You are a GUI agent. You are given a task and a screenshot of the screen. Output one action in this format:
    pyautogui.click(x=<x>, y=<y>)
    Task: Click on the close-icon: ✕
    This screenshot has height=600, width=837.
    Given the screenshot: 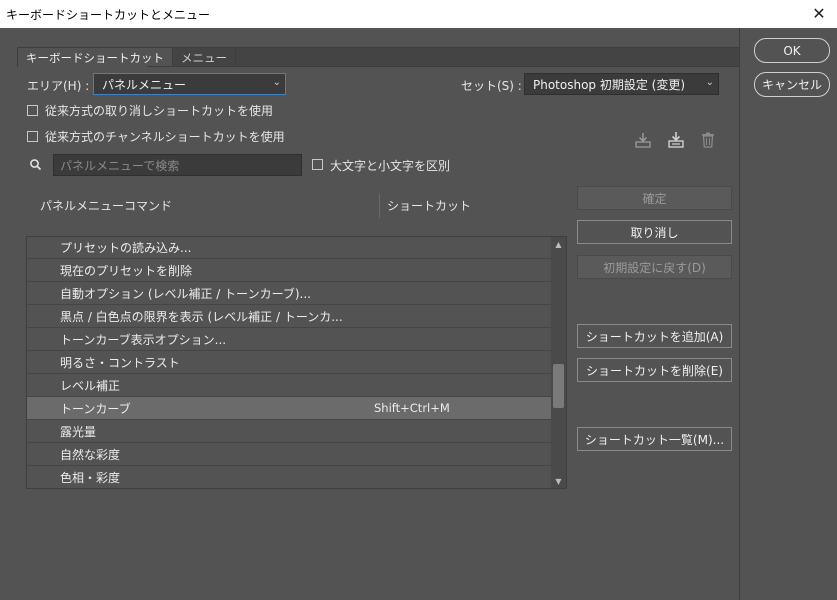 What is the action you would take?
    pyautogui.click(x=819, y=13)
    